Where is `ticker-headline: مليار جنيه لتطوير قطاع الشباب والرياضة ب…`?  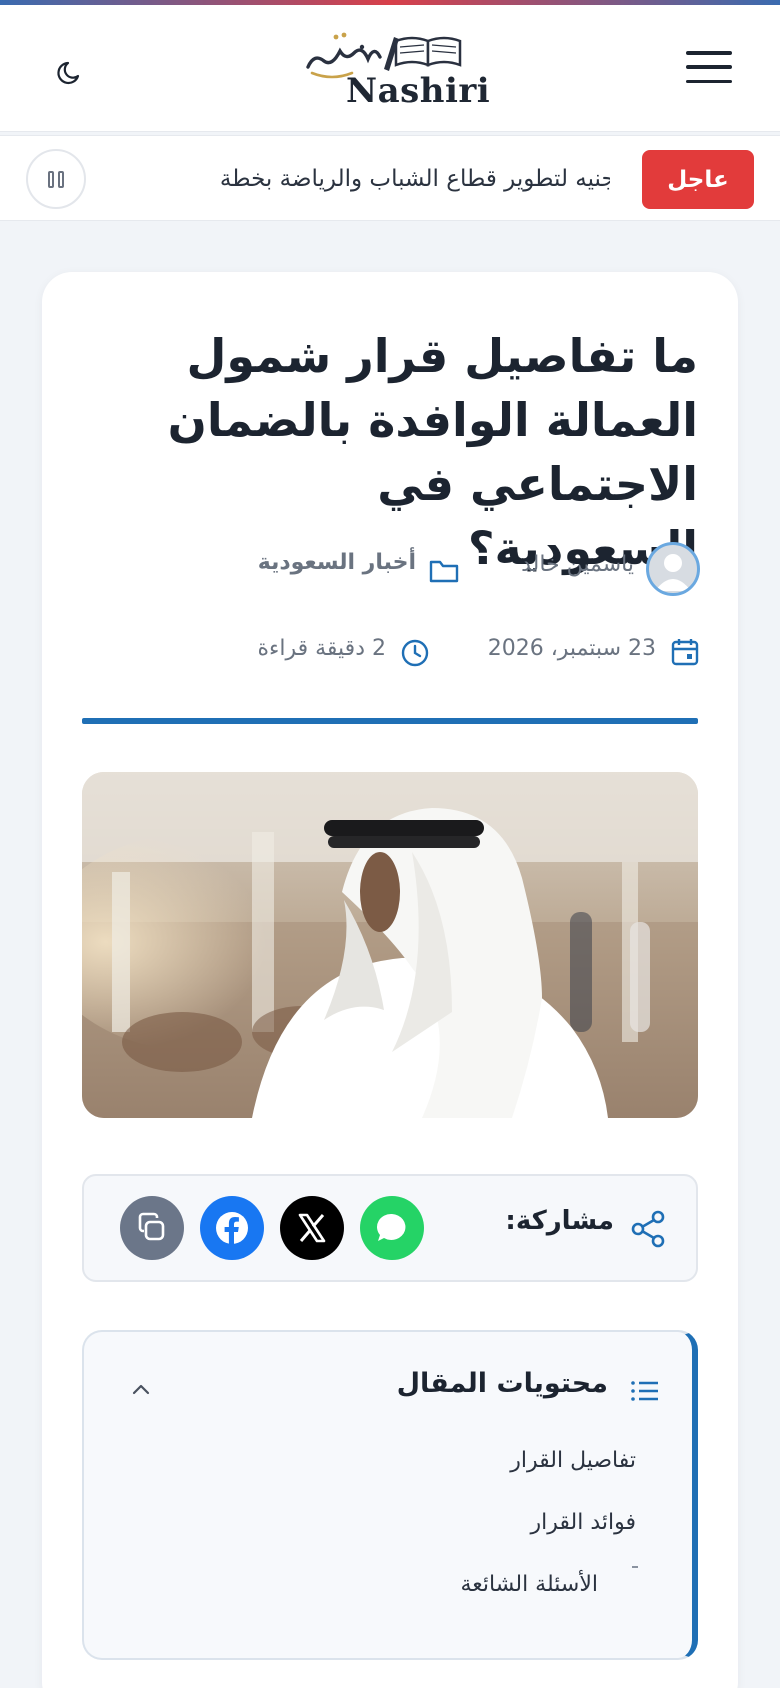 ticker-headline: مليار جنيه لتطوير قطاع الشباب والرياضة ب… is located at coordinates (415, 179).